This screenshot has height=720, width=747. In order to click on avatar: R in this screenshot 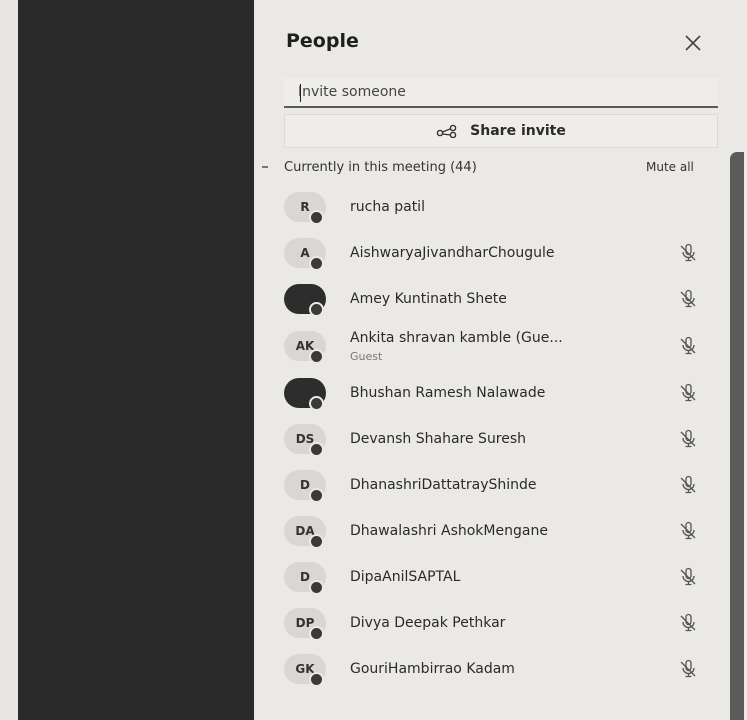, I will do `click(305, 208)`.